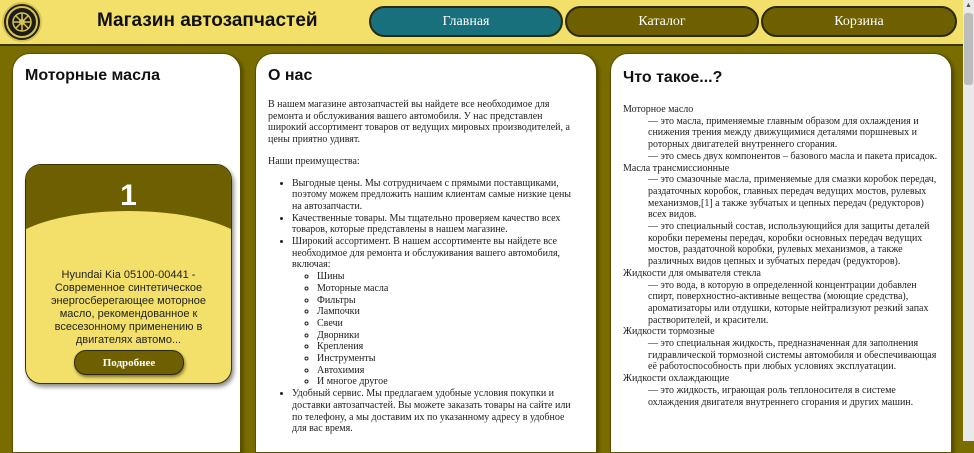 The image size is (974, 453). Describe the element at coordinates (22, 22) in the screenshot. I see `wheel-logo-icon` at that location.